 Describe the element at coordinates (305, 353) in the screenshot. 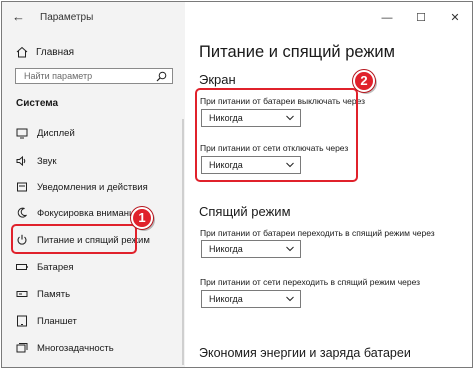

I see `section-heading-energy-saving: Экономия энергии и заряда батареи` at that location.